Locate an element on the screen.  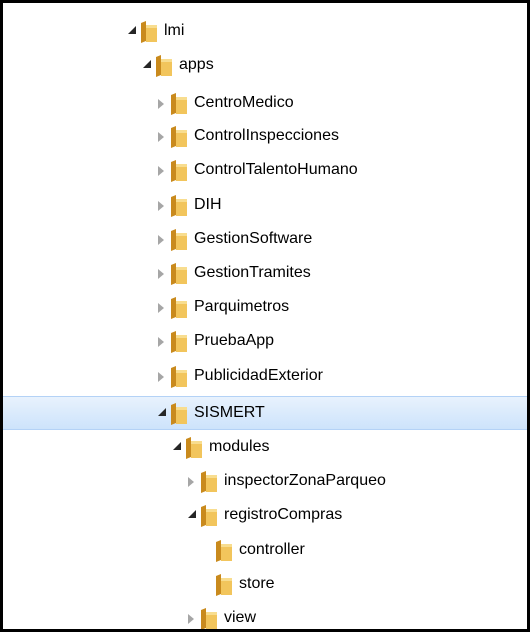
tree-row-label: PruebaApp is located at coordinates (234, 340).